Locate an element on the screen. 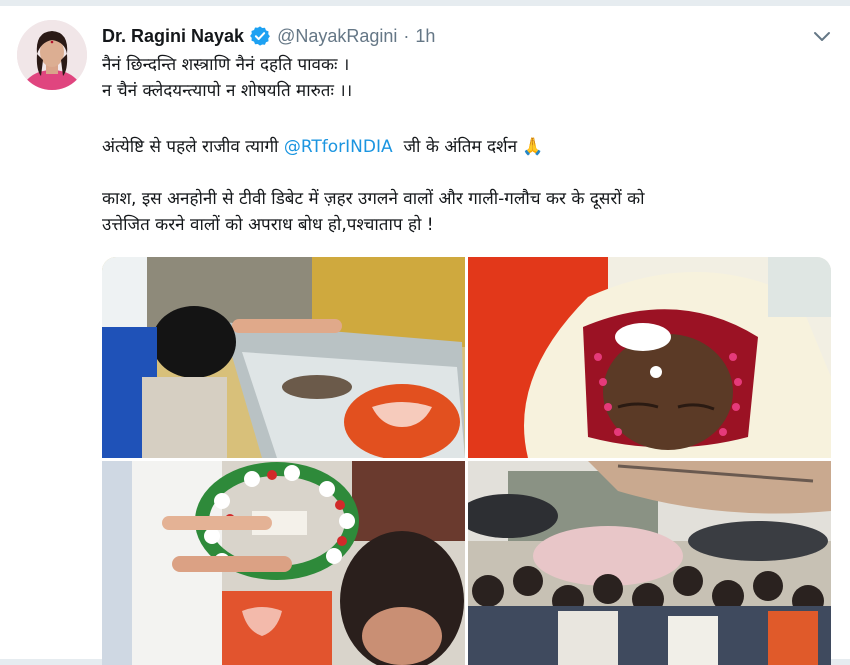 This screenshot has width=850, height=665. line3-after: जी के अंतिम दर्शन is located at coordinates (457, 147).